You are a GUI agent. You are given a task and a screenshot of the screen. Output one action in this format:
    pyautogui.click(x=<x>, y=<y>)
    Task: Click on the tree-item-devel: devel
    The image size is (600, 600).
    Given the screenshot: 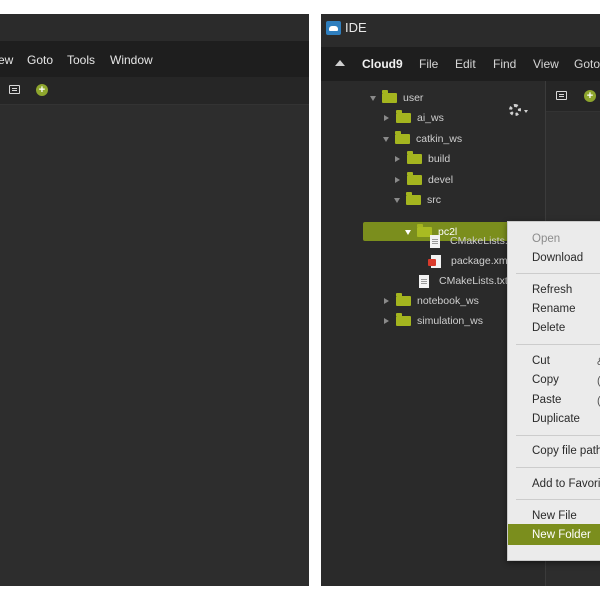 What is the action you would take?
    pyautogui.click(x=424, y=180)
    